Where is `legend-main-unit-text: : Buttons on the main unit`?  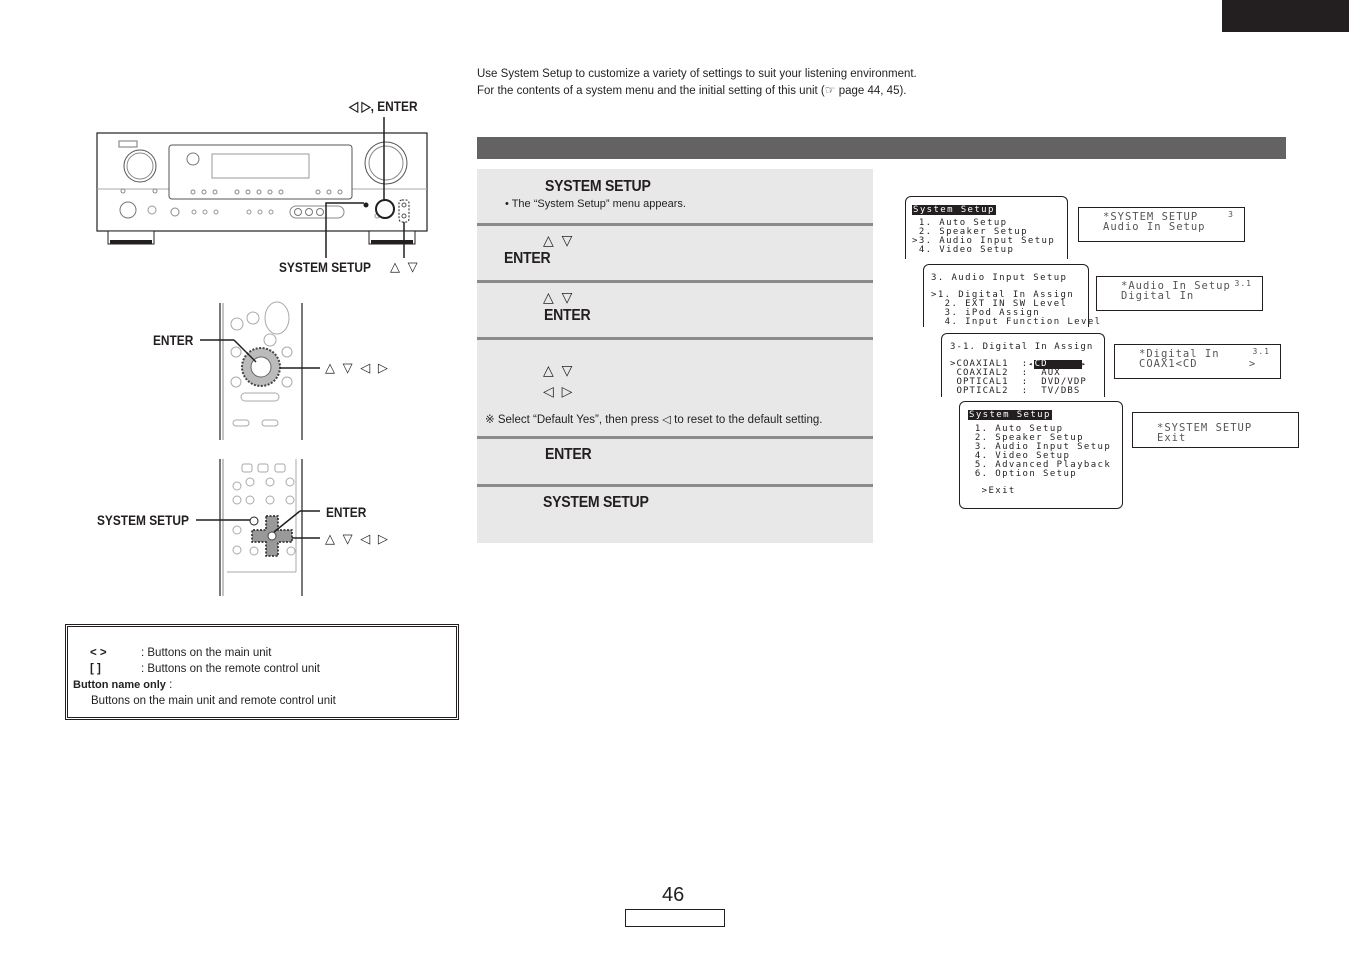
legend-main-unit-text: : Buttons on the main unit is located at coordinates (206, 653).